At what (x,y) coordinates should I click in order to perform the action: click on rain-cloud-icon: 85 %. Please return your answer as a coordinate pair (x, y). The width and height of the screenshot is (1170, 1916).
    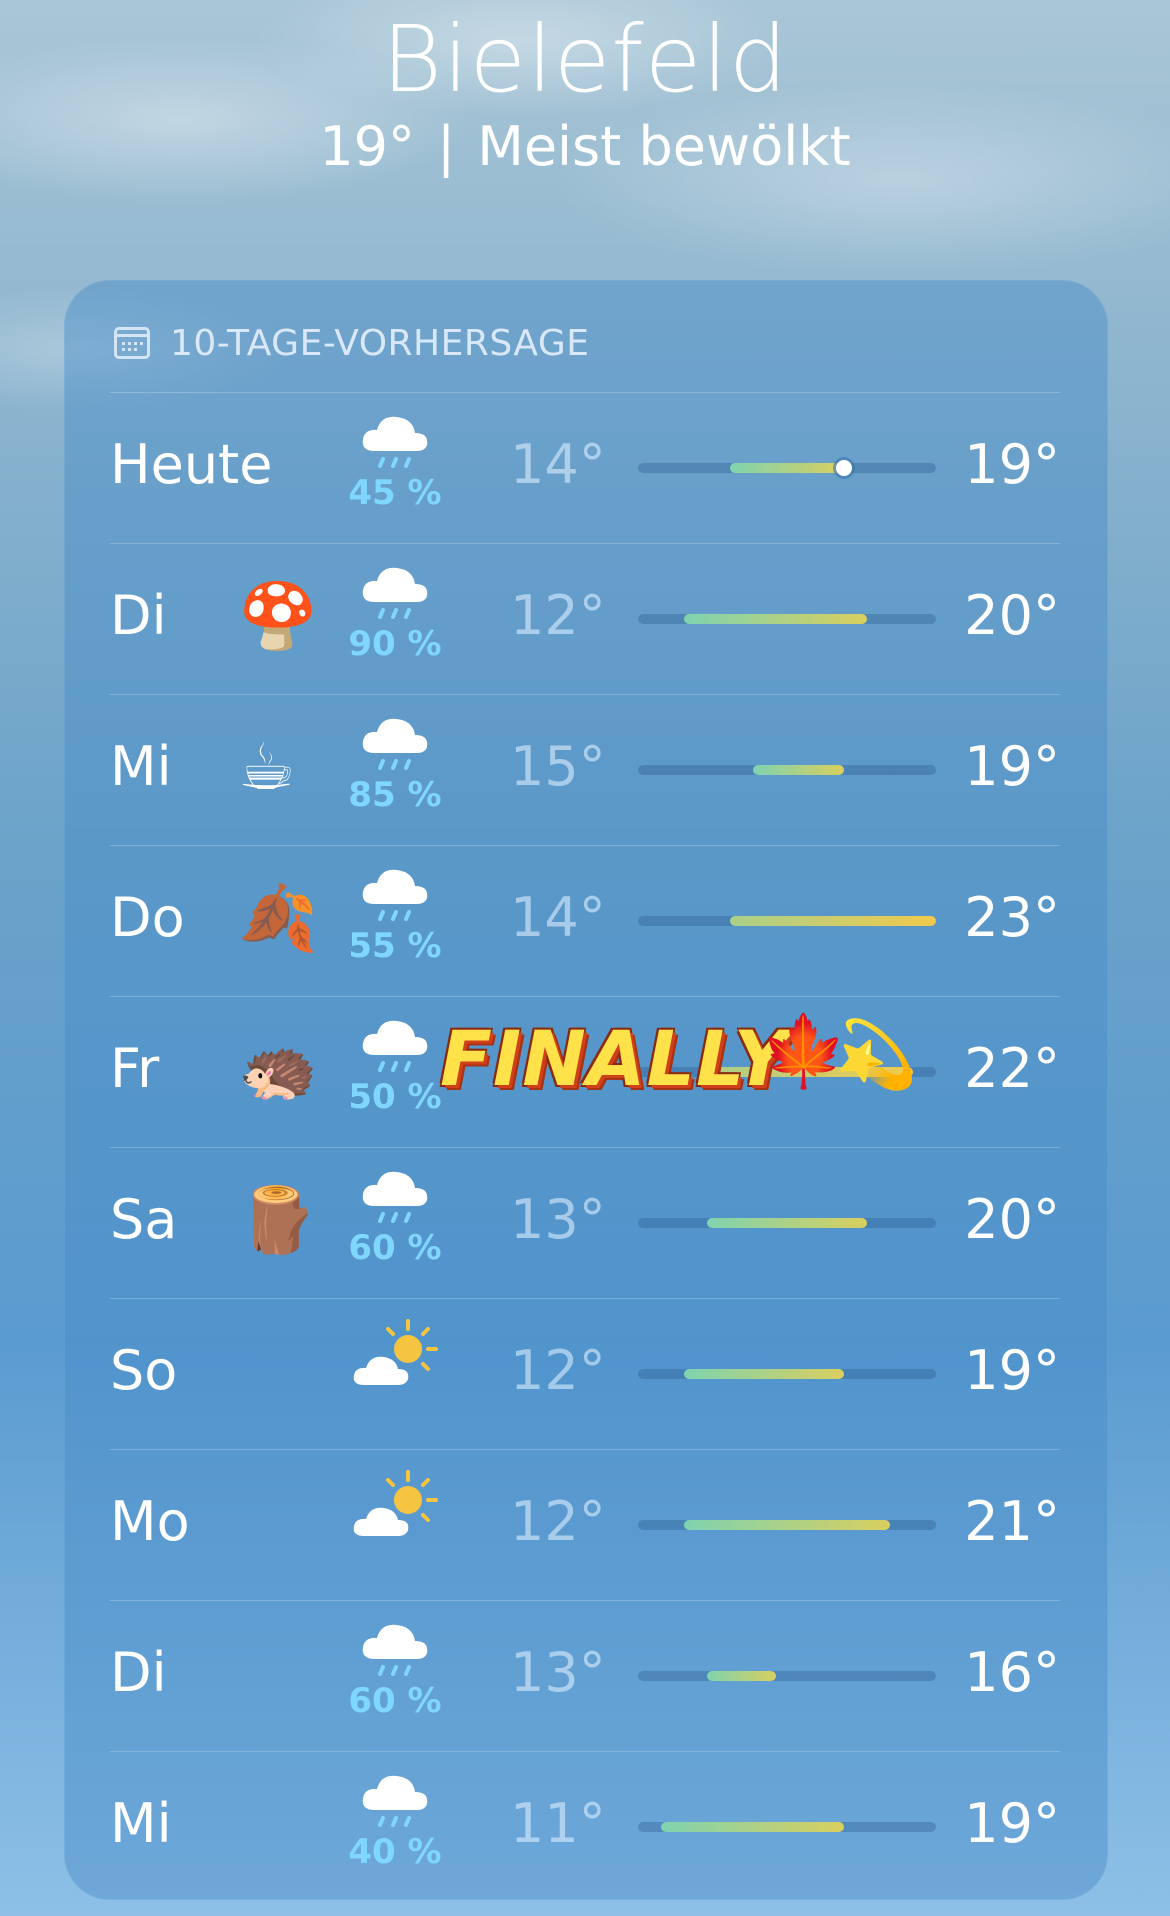
    Looking at the image, I should click on (395, 773).